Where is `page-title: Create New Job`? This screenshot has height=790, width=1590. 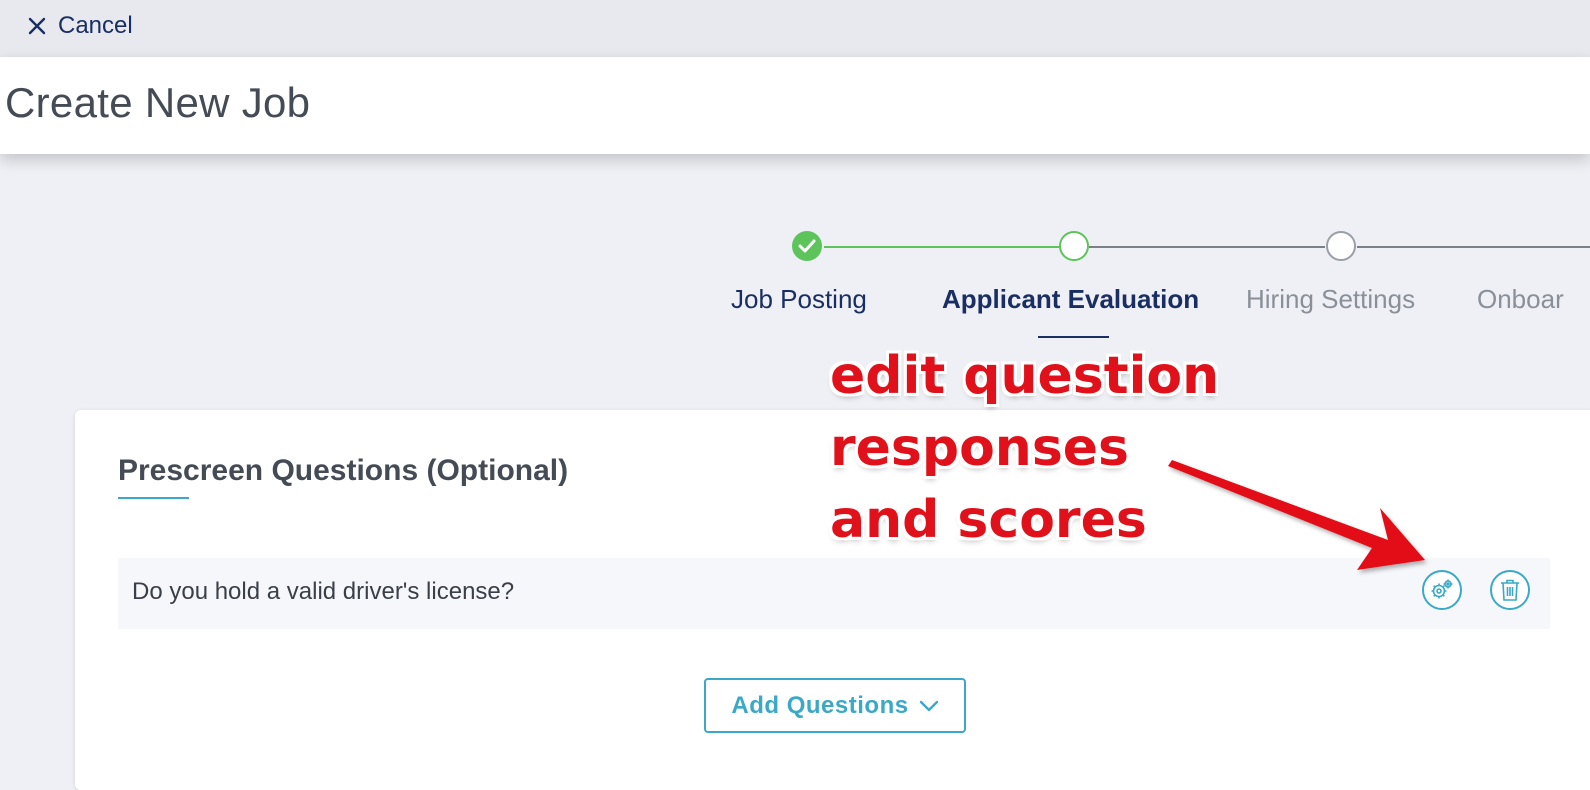
page-title: Create New Job is located at coordinates (158, 102).